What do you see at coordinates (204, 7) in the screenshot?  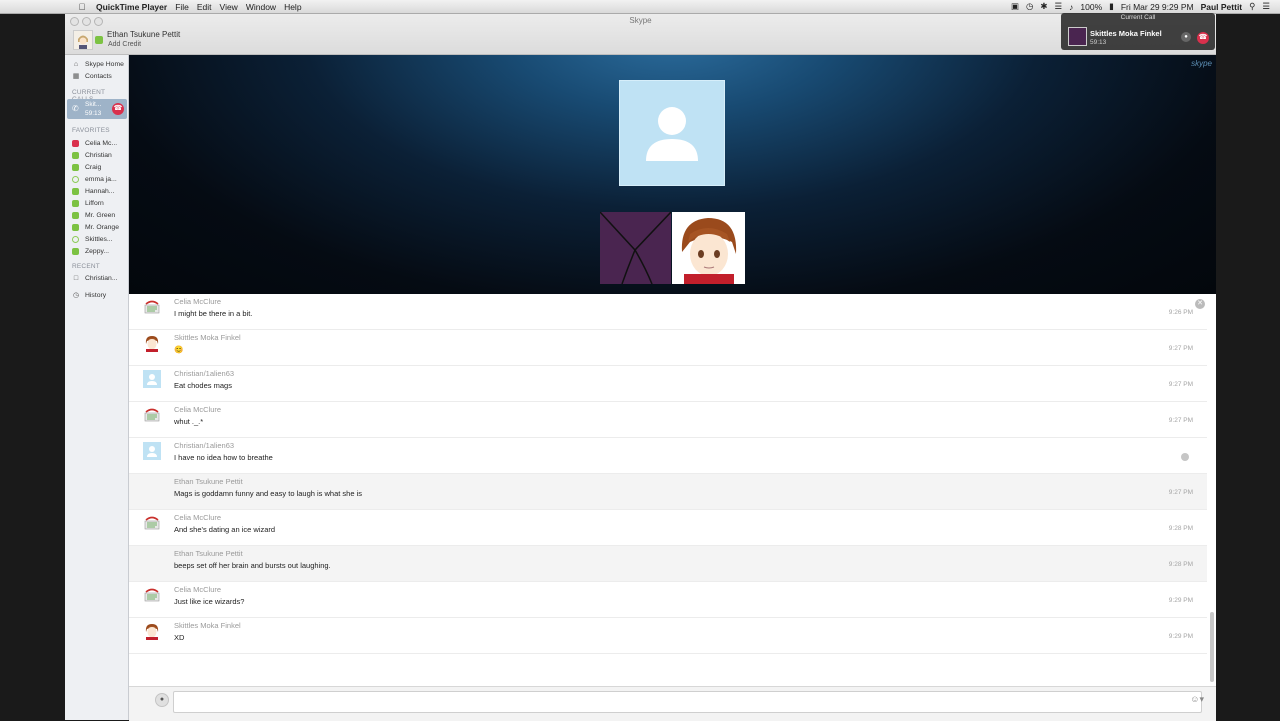 I see `menu-edit: Edit` at bounding box center [204, 7].